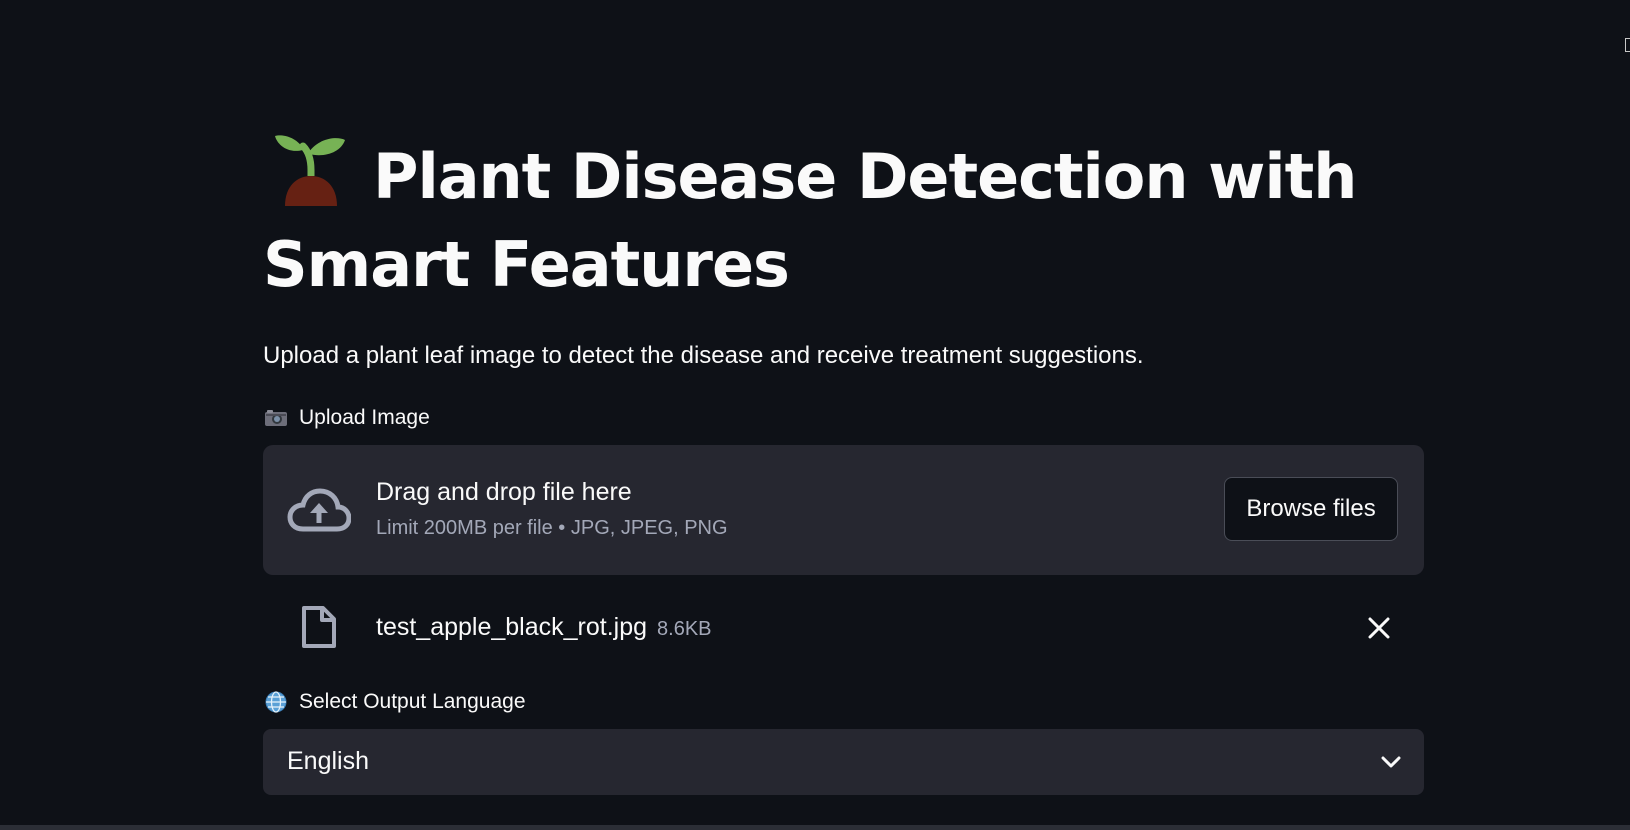 The height and width of the screenshot is (830, 1630). What do you see at coordinates (843, 628) in the screenshot?
I see `uploaded-file-item: test_apple_black_rot.jpg 8.6KB` at bounding box center [843, 628].